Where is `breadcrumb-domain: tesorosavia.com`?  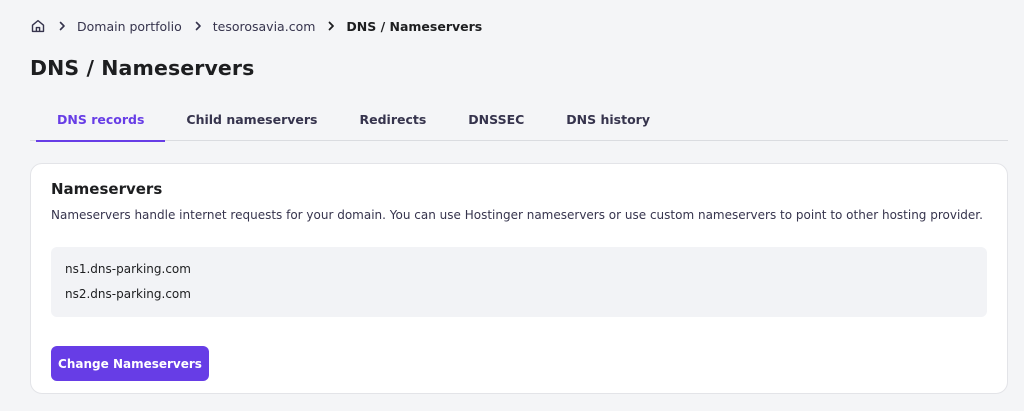 breadcrumb-domain: tesorosavia.com is located at coordinates (264, 26).